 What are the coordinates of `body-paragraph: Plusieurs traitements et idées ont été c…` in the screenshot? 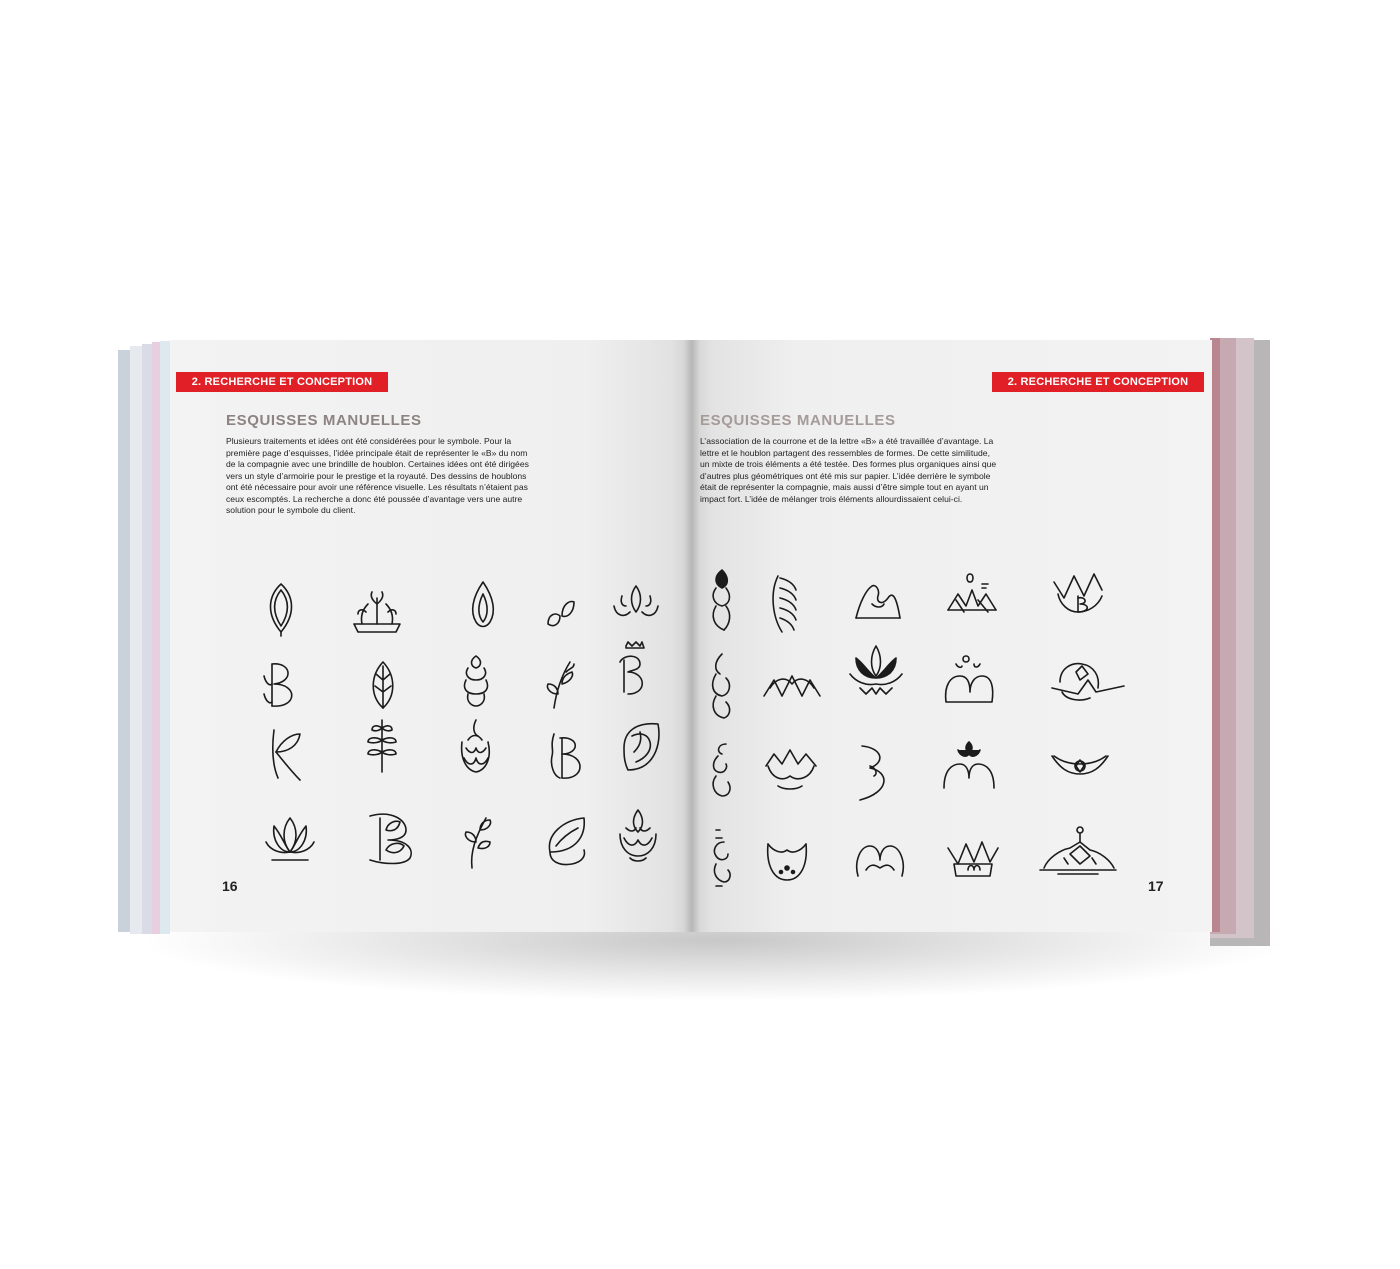 It's located at (377, 475).